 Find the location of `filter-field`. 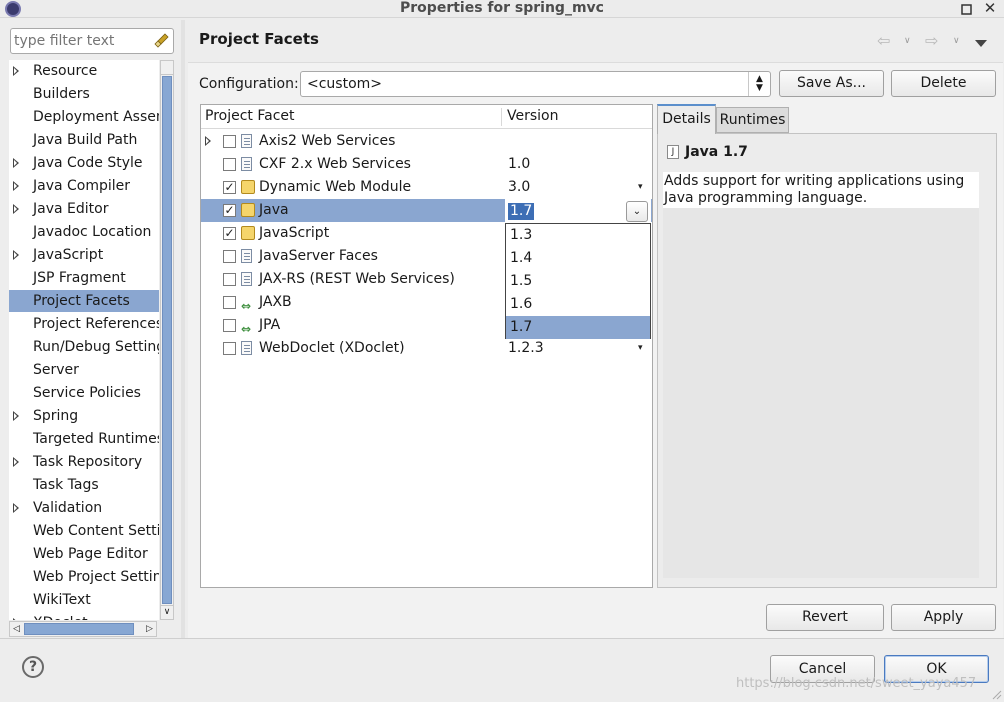

filter-field is located at coordinates (92, 41).